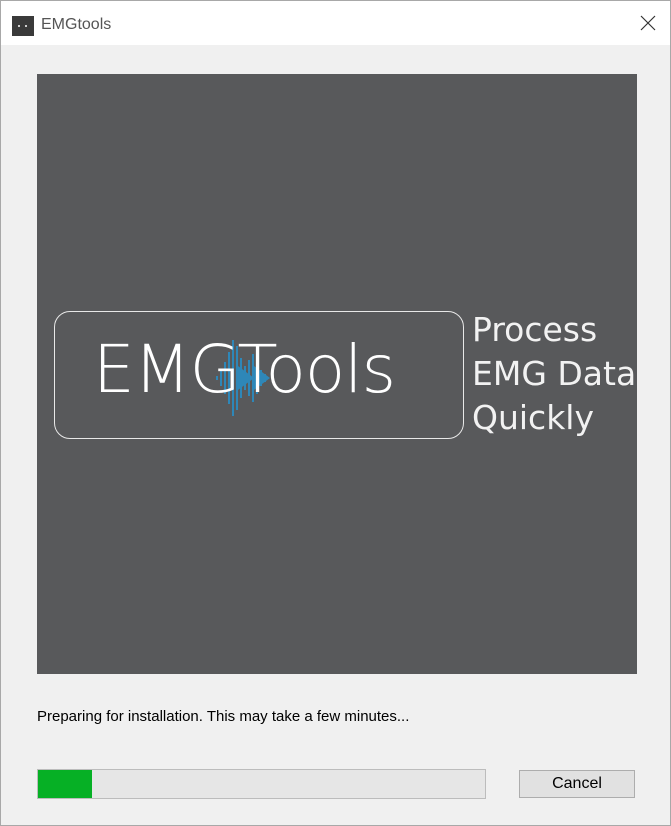  I want to click on tagline-line-2: EMG Data, so click(554, 373).